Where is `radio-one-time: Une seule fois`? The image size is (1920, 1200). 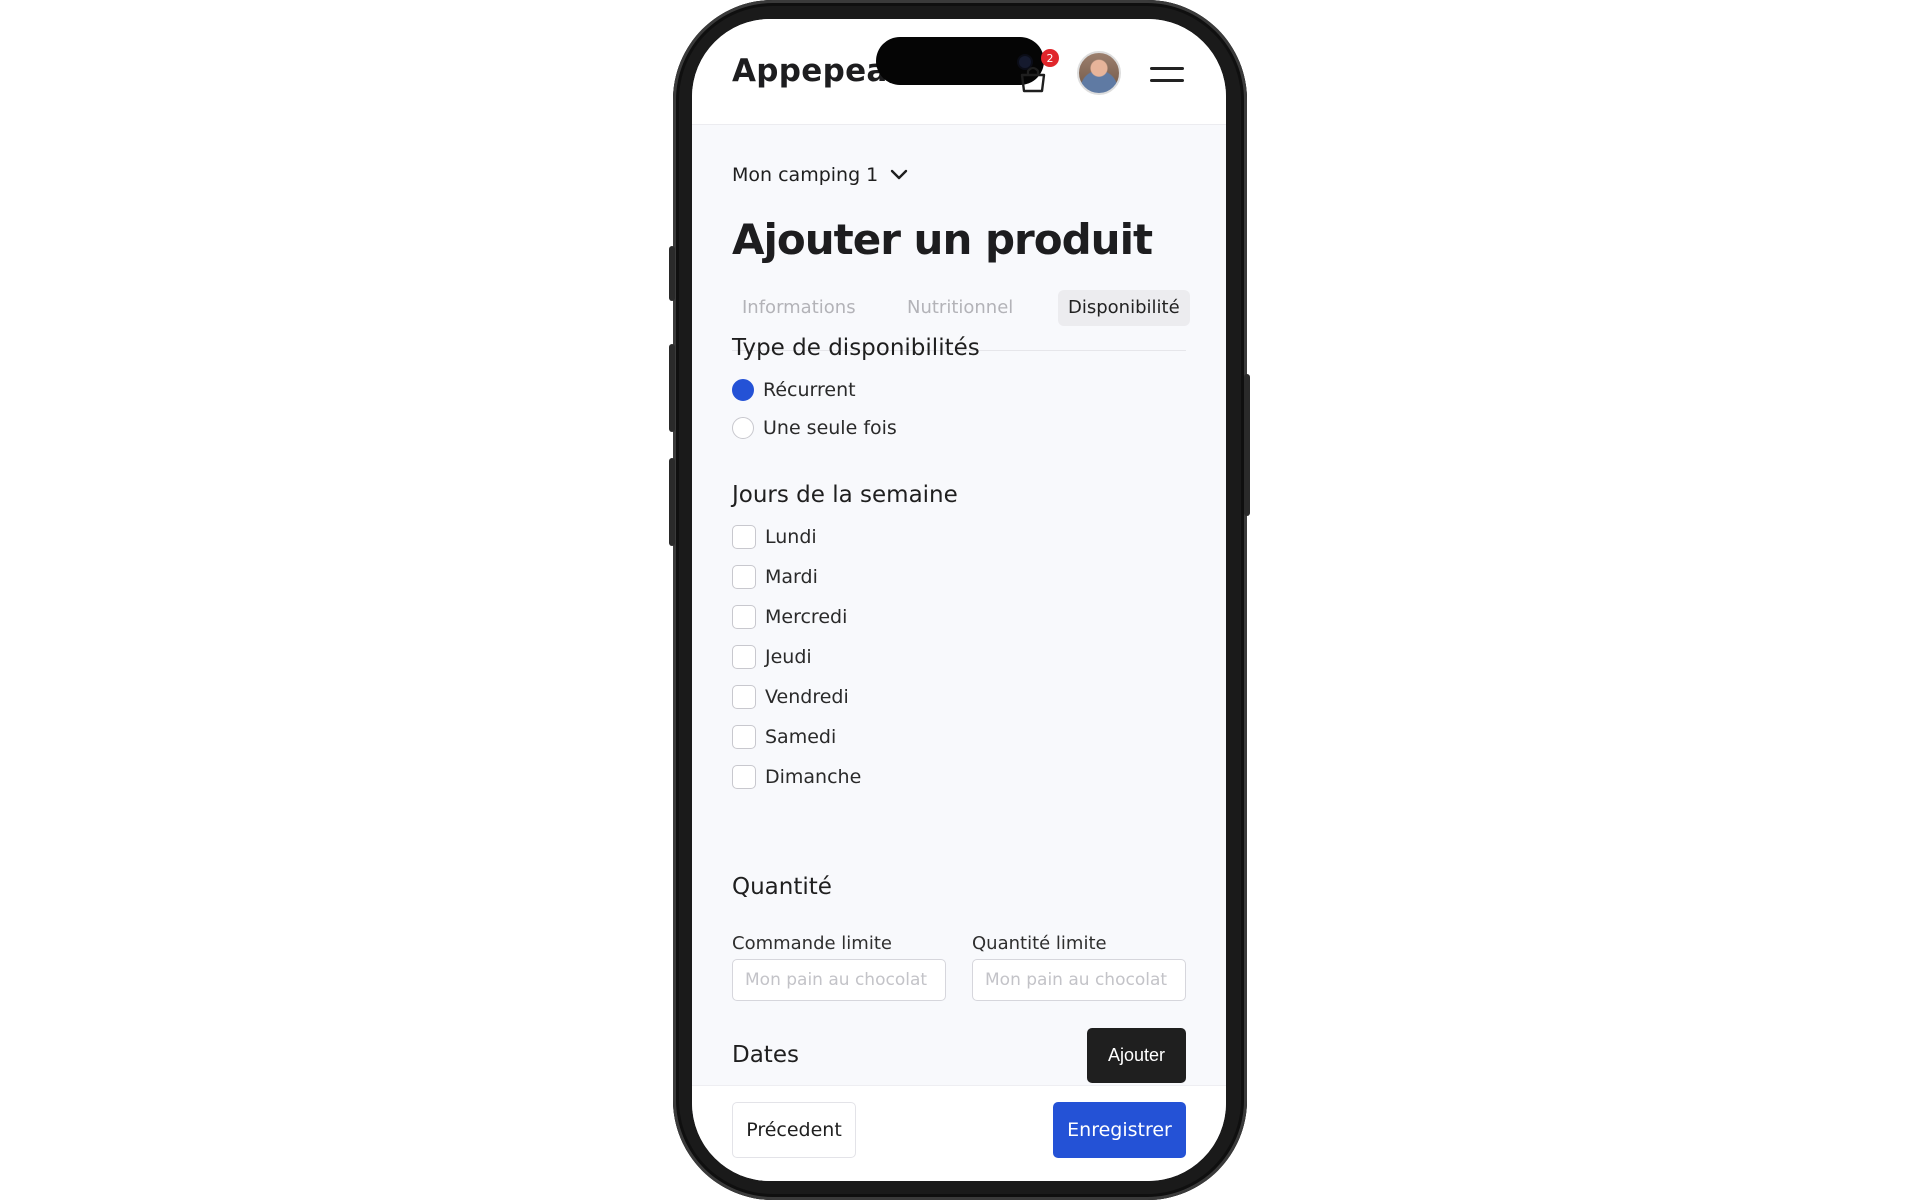
radio-one-time: Une seule fois is located at coordinates (814, 428).